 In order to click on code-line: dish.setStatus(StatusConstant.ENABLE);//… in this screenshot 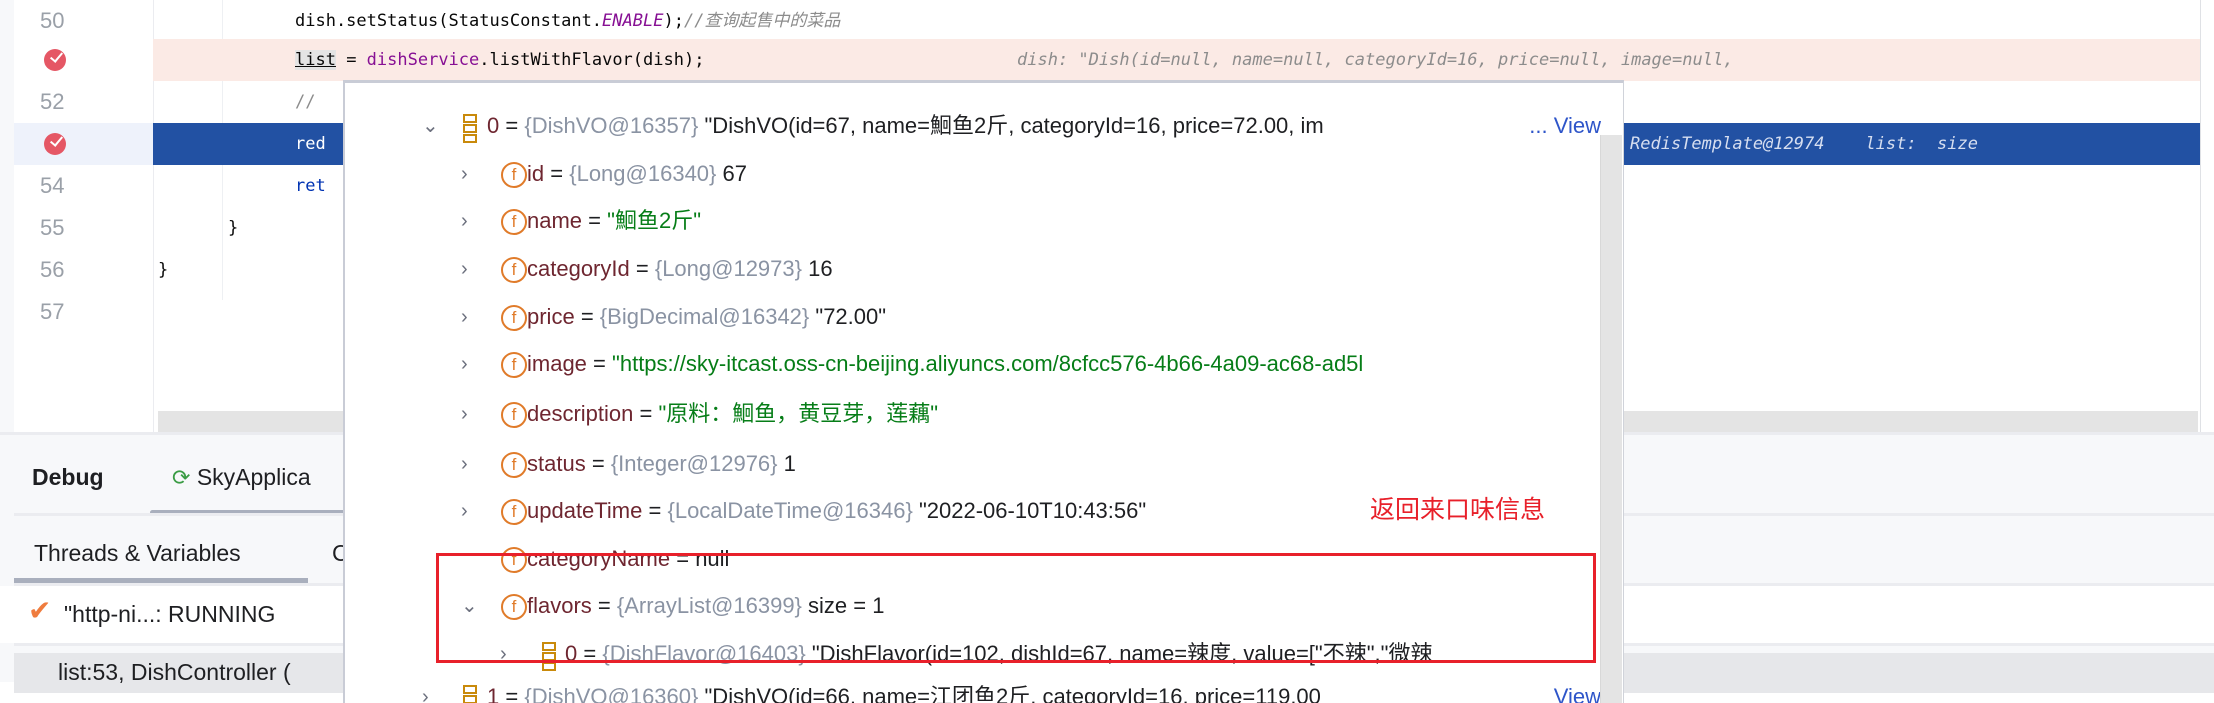, I will do `click(567, 21)`.